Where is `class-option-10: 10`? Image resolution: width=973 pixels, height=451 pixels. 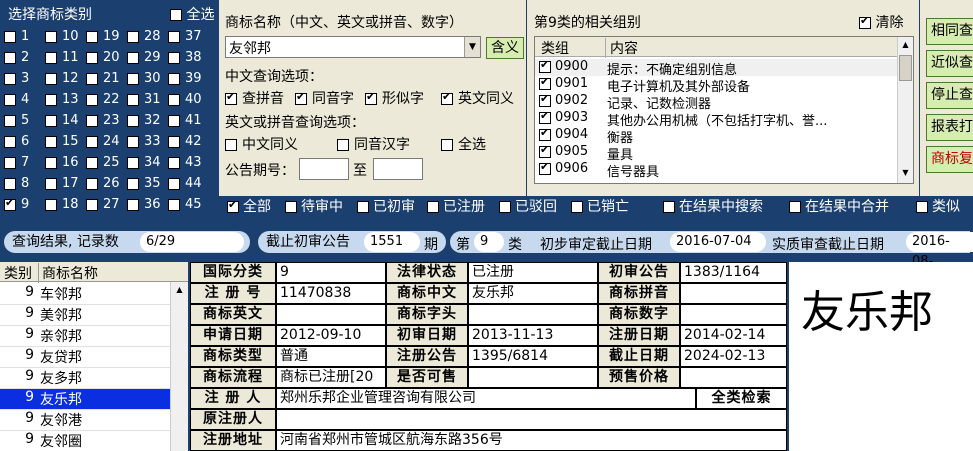 class-option-10: 10 is located at coordinates (62, 36).